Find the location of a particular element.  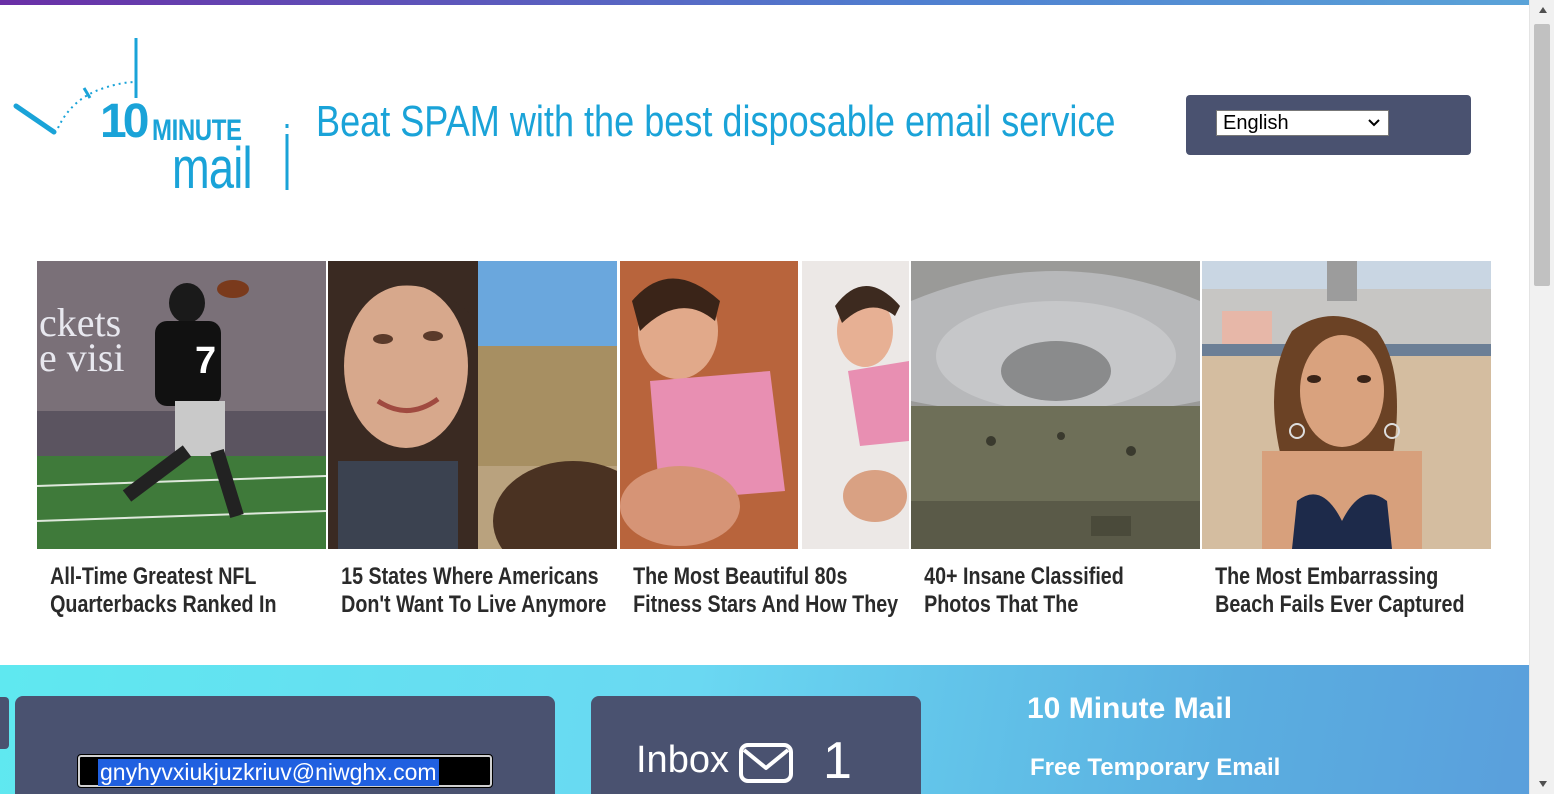

email-address-field: gnyhyvxiukjuzkriuv@niwghx.com is located at coordinates (285, 771).